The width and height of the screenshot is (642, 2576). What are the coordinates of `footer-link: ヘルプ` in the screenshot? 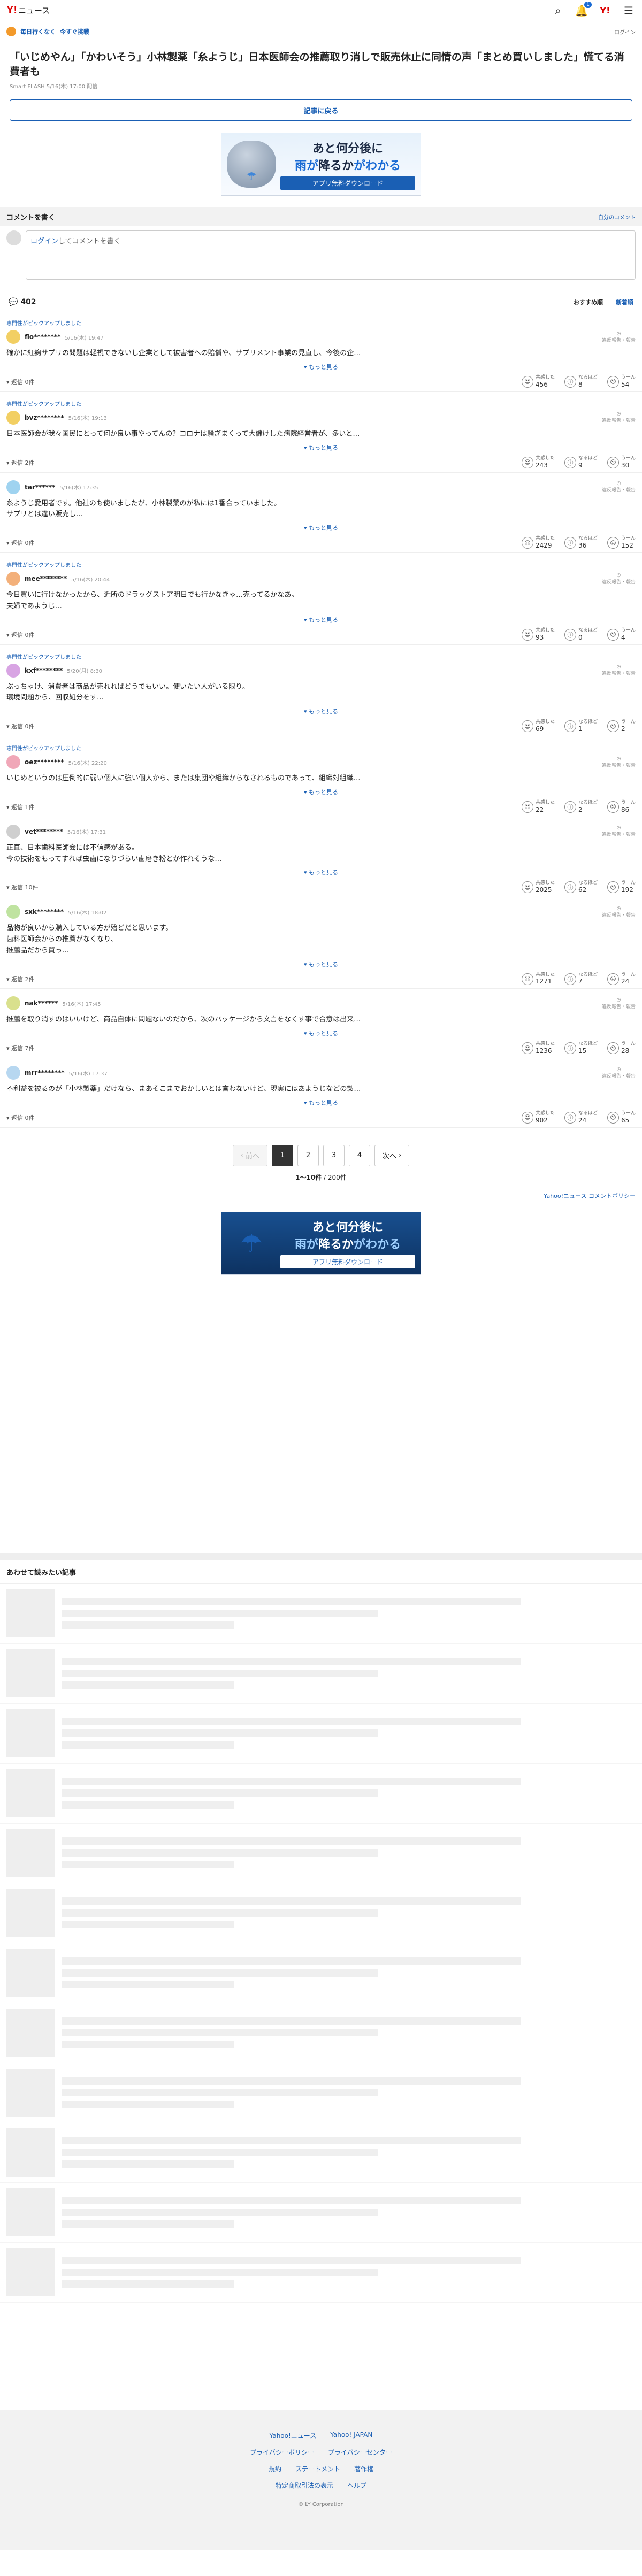 It's located at (356, 2485).